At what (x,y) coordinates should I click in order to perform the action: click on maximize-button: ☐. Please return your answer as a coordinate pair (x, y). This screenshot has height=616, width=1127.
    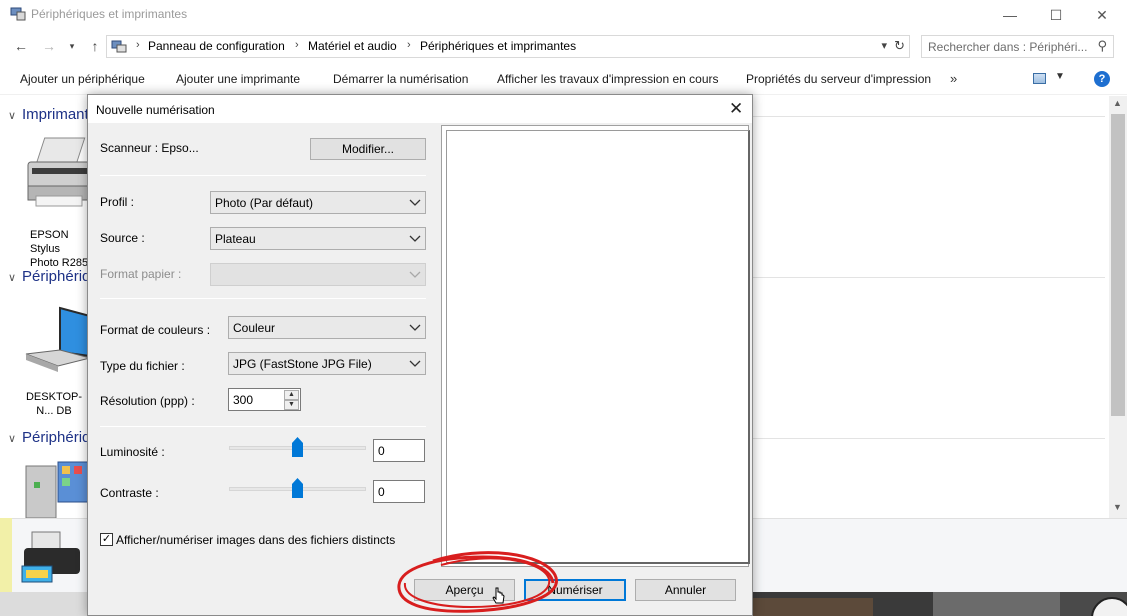
    Looking at the image, I should click on (1056, 15).